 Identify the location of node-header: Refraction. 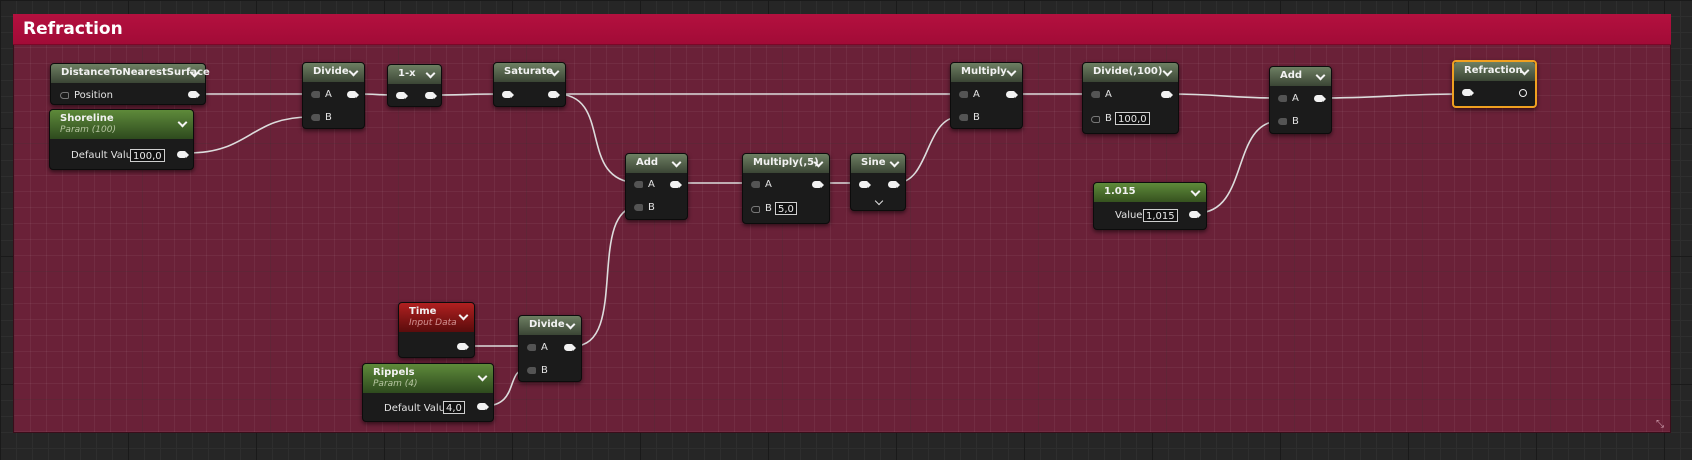
(1494, 71).